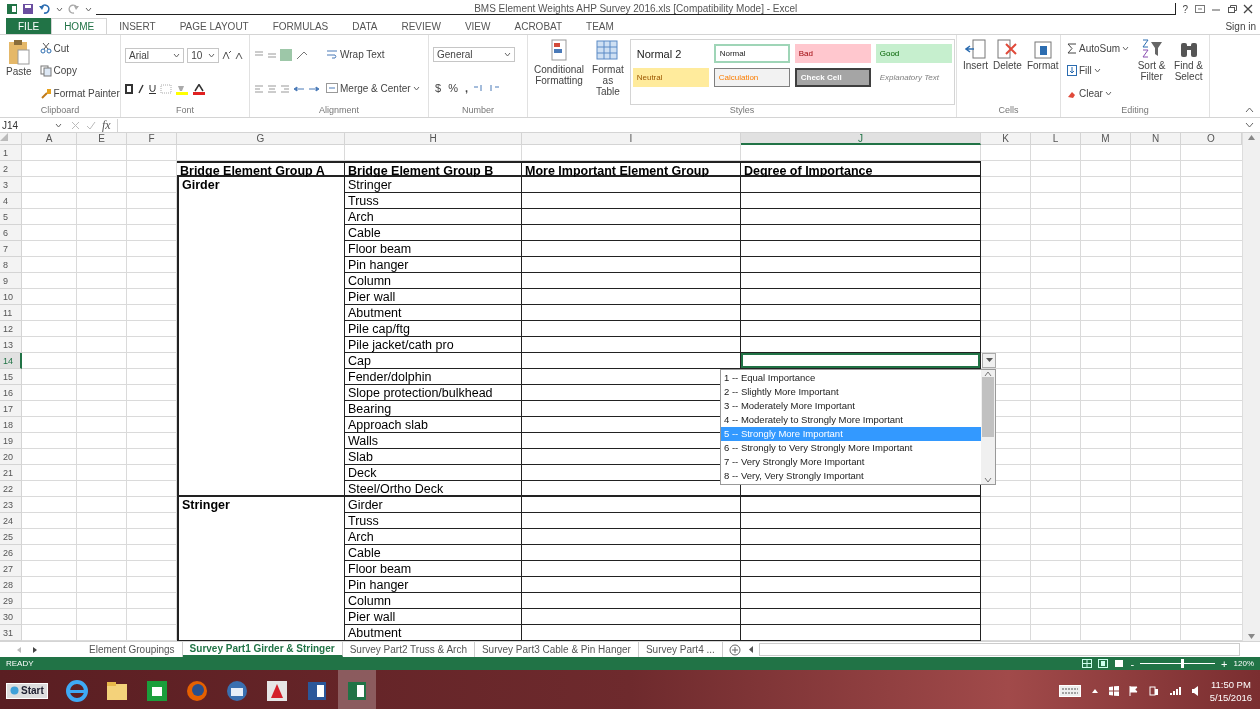 This screenshot has width=1260, height=709. I want to click on column-heading: Degree of Importance, so click(861, 169).